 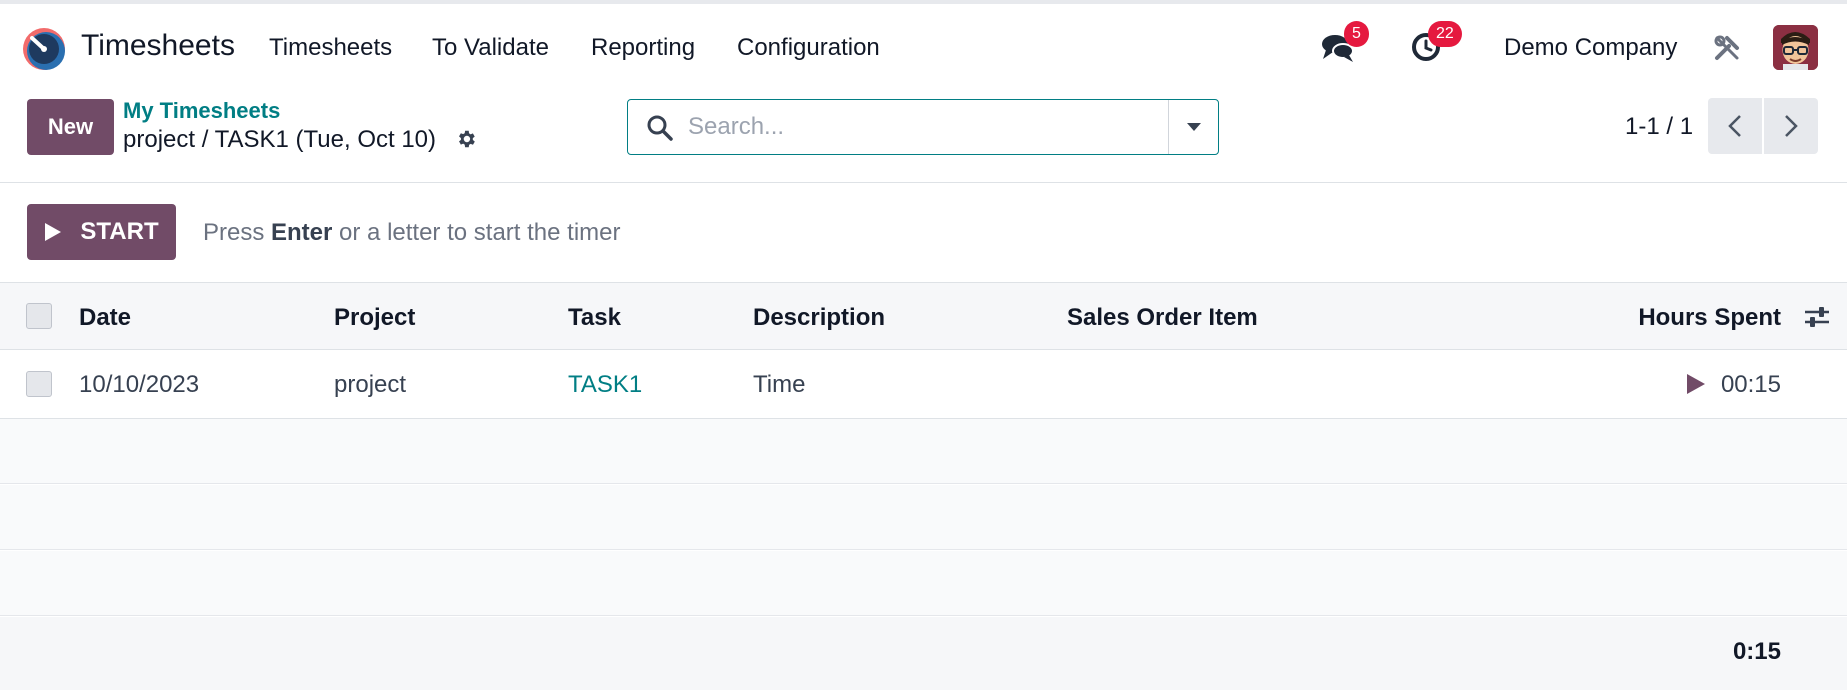 What do you see at coordinates (466, 139) in the screenshot?
I see `gear-icon` at bounding box center [466, 139].